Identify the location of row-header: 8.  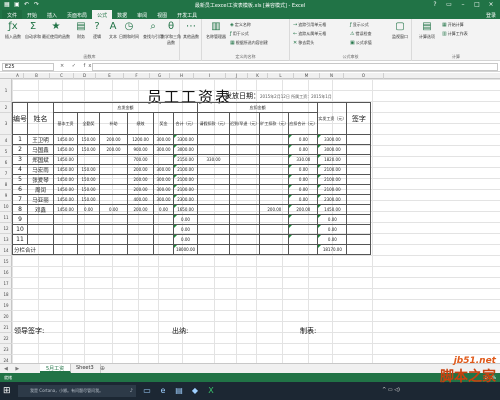
(6, 184).